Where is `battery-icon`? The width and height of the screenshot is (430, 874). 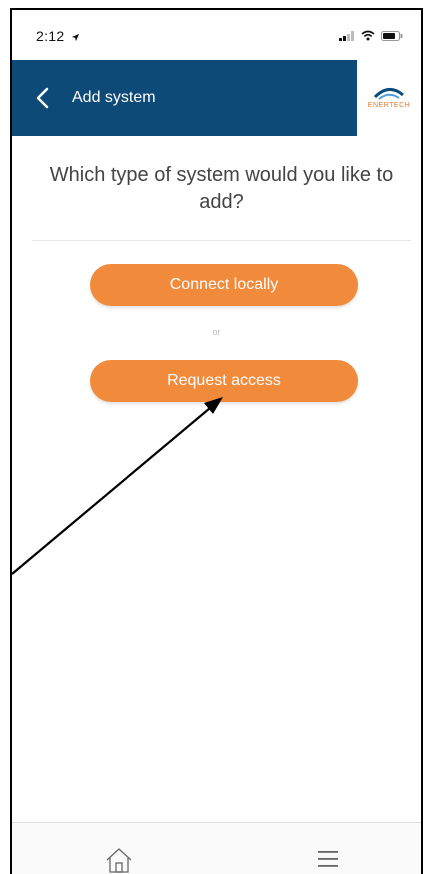 battery-icon is located at coordinates (392, 35).